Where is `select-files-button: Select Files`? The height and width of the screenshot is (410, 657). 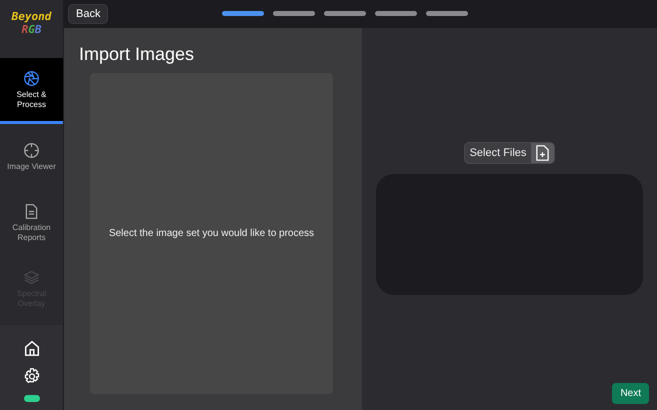
select-files-button: Select Files is located at coordinates (510, 153).